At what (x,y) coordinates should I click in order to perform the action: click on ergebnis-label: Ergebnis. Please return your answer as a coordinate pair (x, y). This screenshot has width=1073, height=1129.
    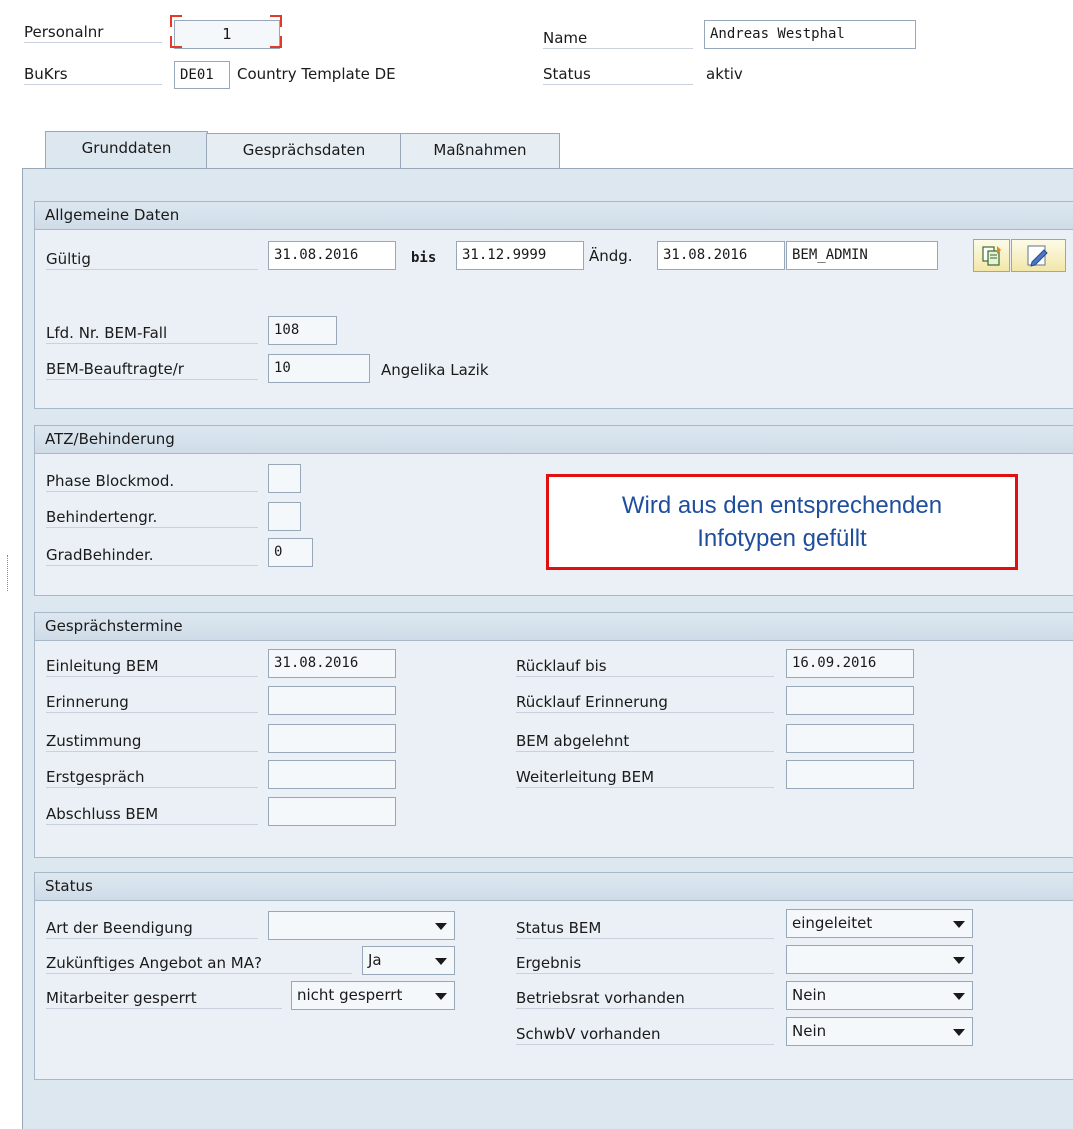
    Looking at the image, I should click on (645, 963).